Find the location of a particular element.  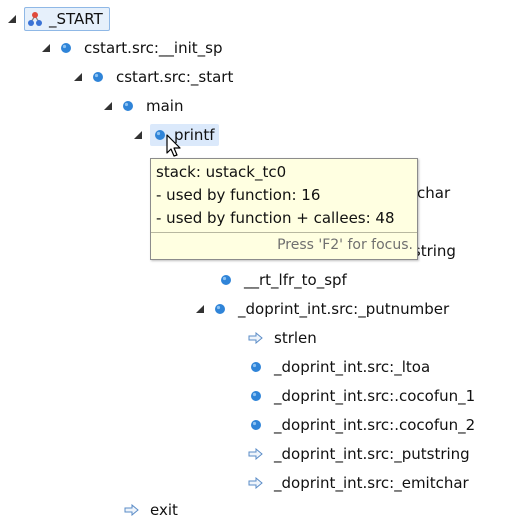

tree-row-init-sp: cstart.src:__init_sp is located at coordinates (132, 48).